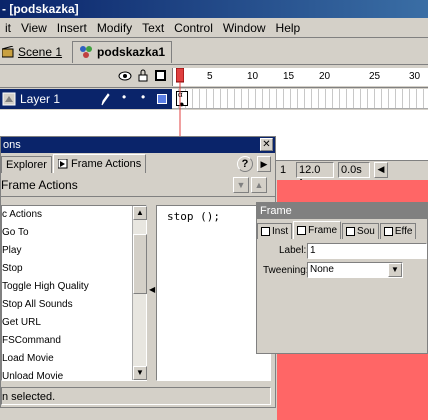 The height and width of the screenshot is (420, 428). What do you see at coordinates (34, 28) in the screenshot?
I see `menu-view: View` at bounding box center [34, 28].